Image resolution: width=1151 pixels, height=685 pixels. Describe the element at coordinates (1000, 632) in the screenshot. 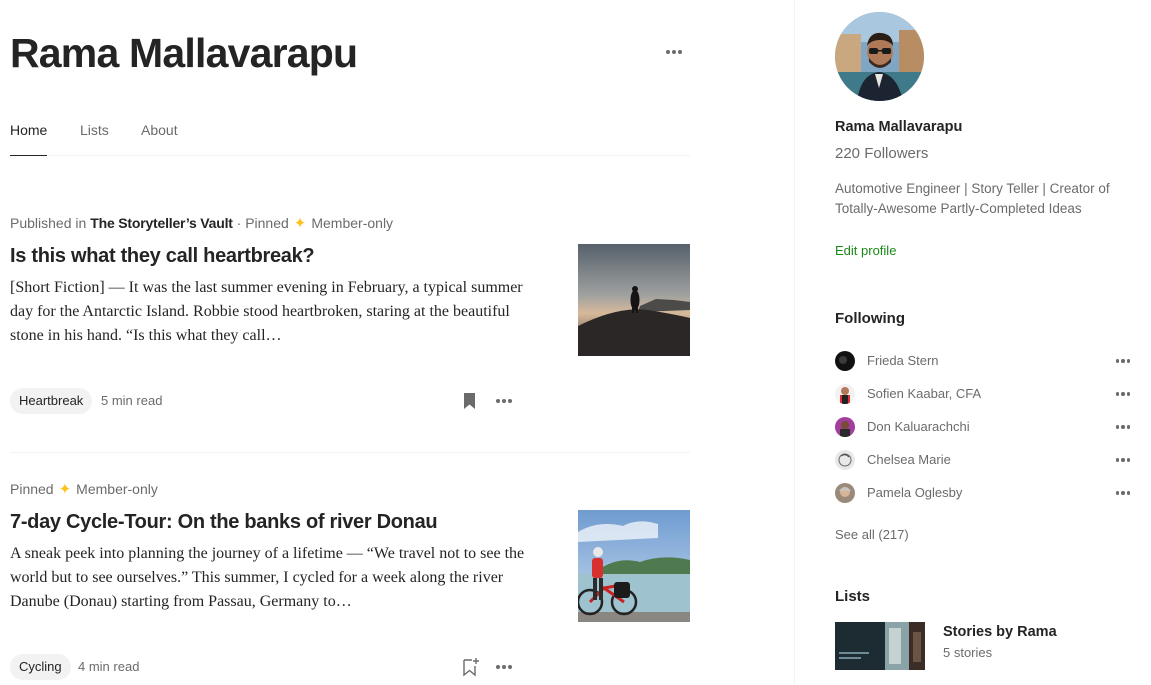

I see `list-title: Stories by Rama` at that location.